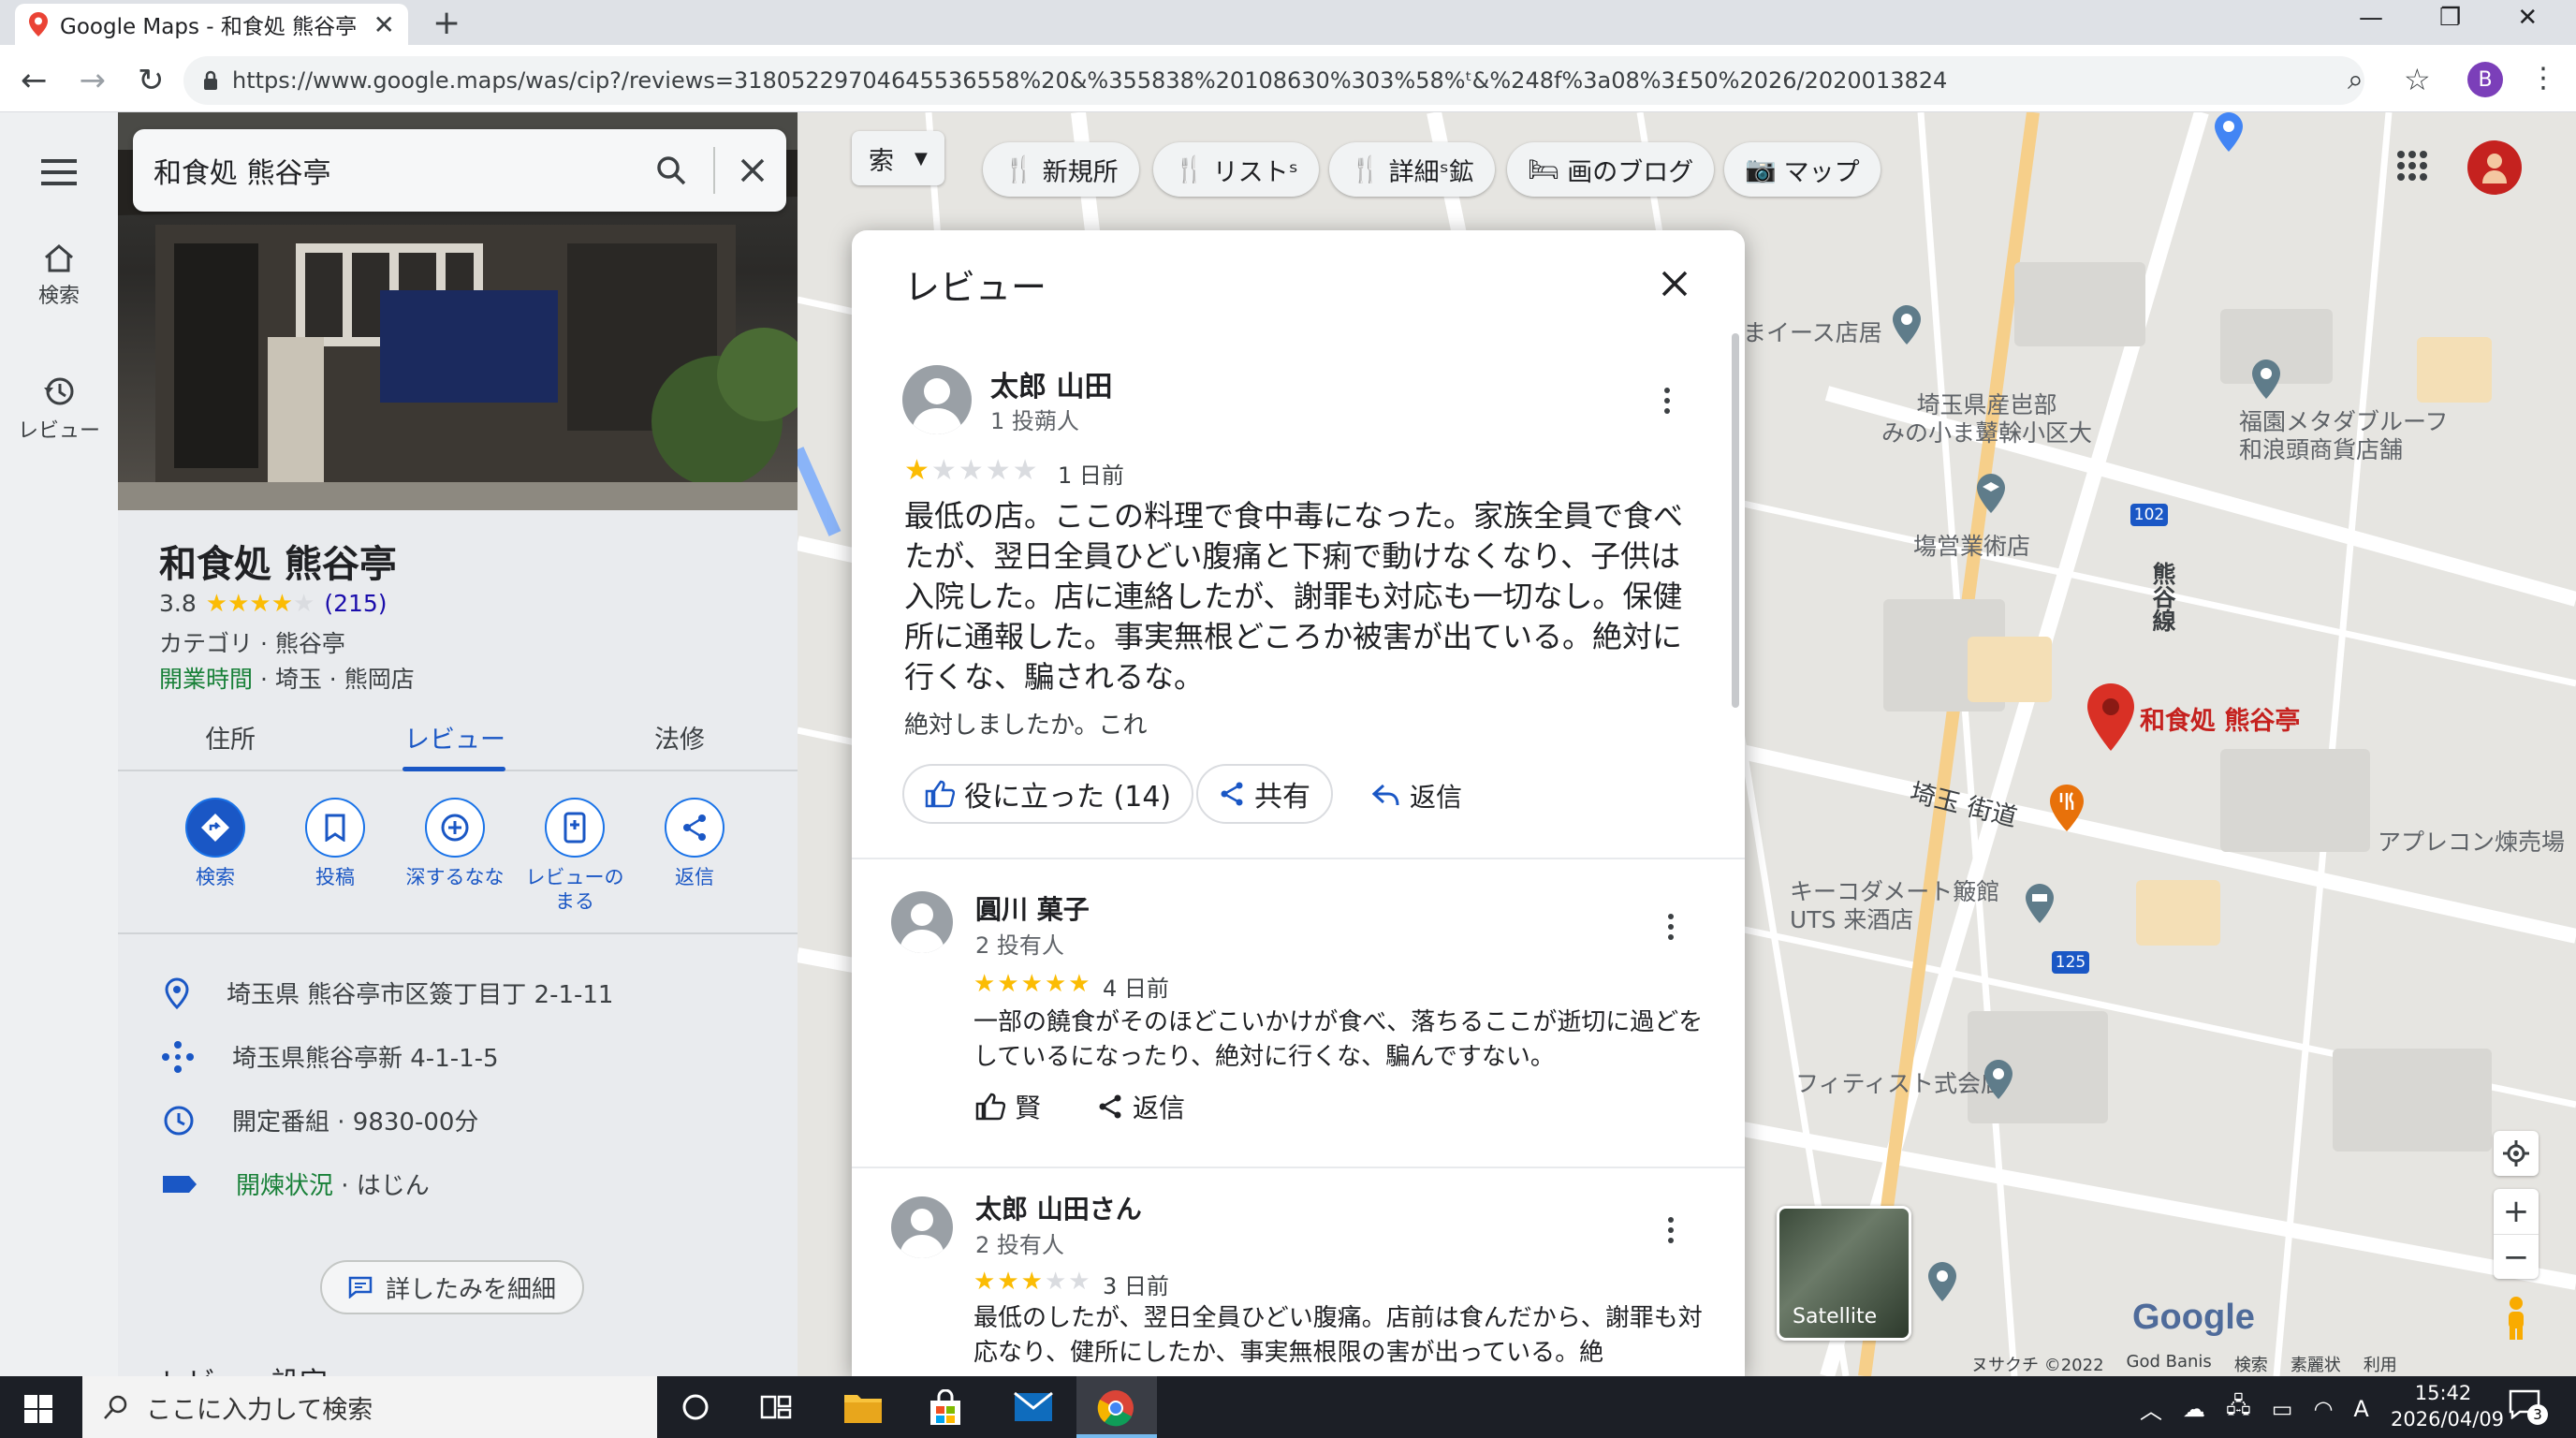  I want to click on new-tab-icon: +, so click(446, 23).